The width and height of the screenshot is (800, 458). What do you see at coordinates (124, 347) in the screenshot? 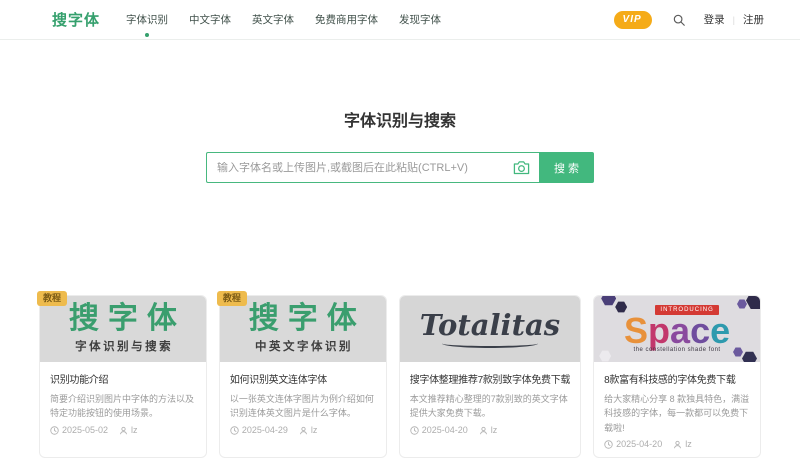
I see `thumb-caption: 字体识别与搜索` at bounding box center [124, 347].